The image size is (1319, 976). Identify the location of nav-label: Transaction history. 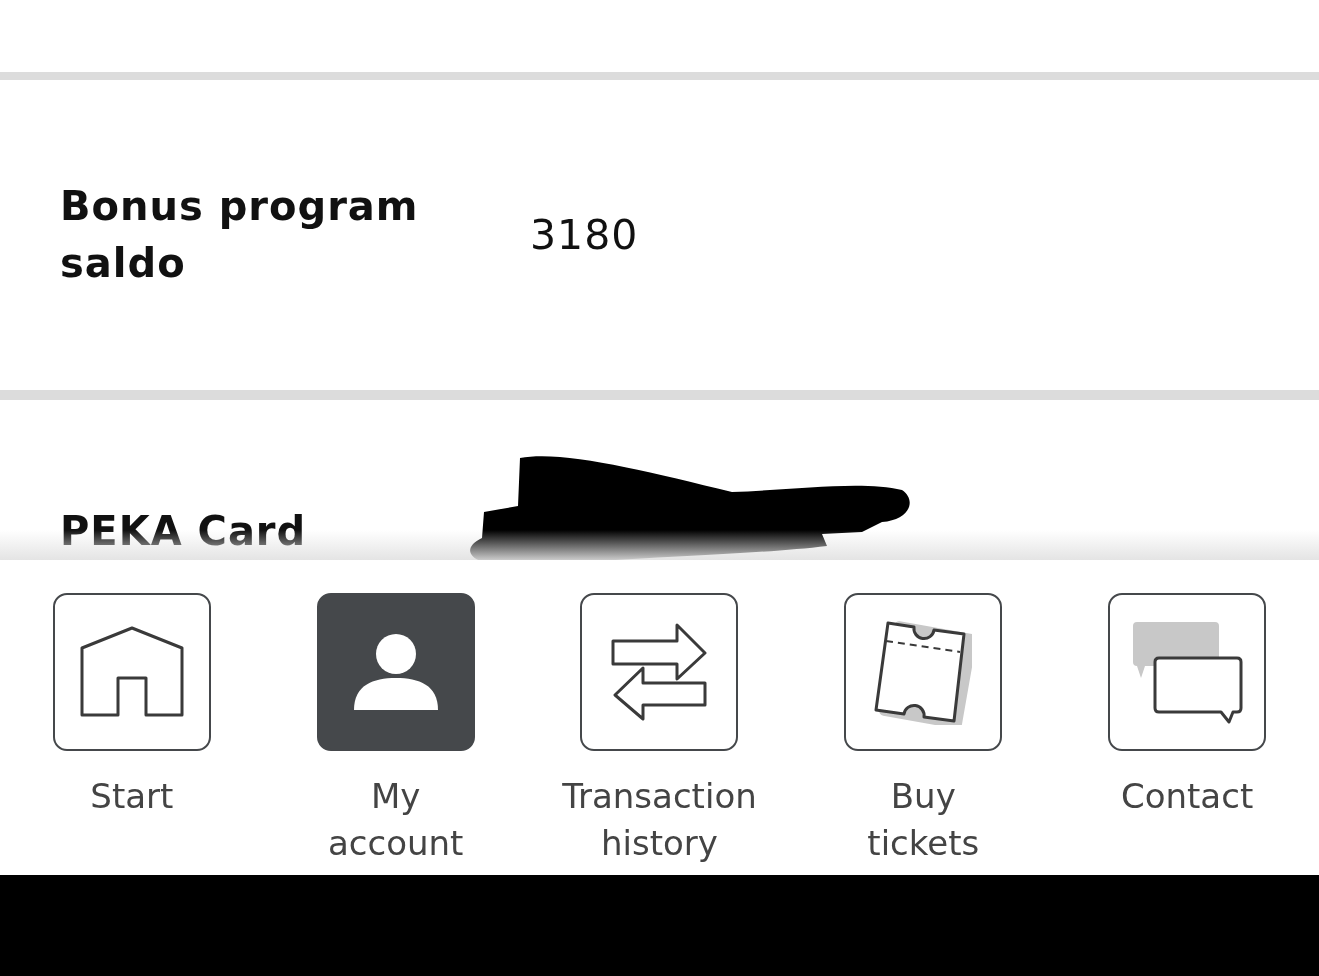
(659, 820).